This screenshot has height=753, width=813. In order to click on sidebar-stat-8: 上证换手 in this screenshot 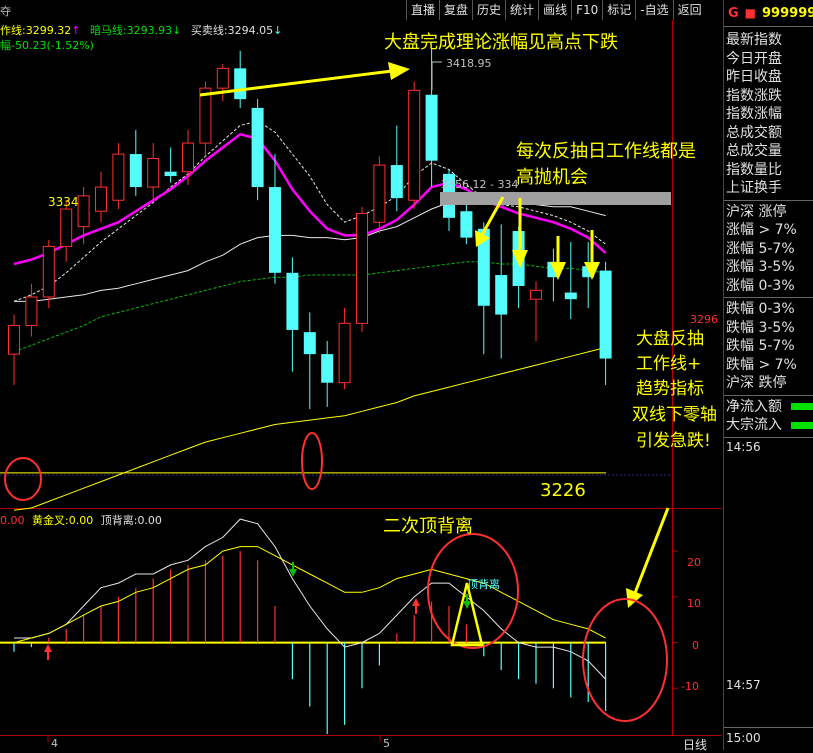, I will do `click(754, 188)`.